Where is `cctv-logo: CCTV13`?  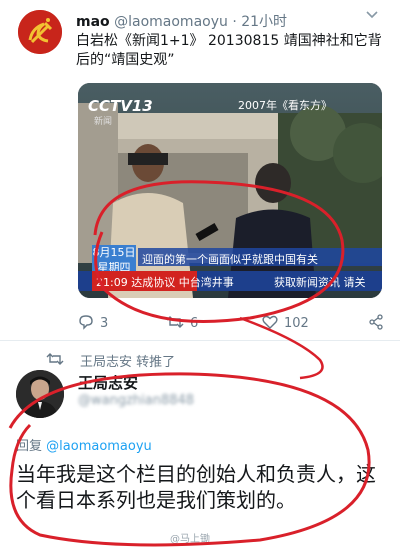
cctv-logo: CCTV13 is located at coordinates (120, 106).